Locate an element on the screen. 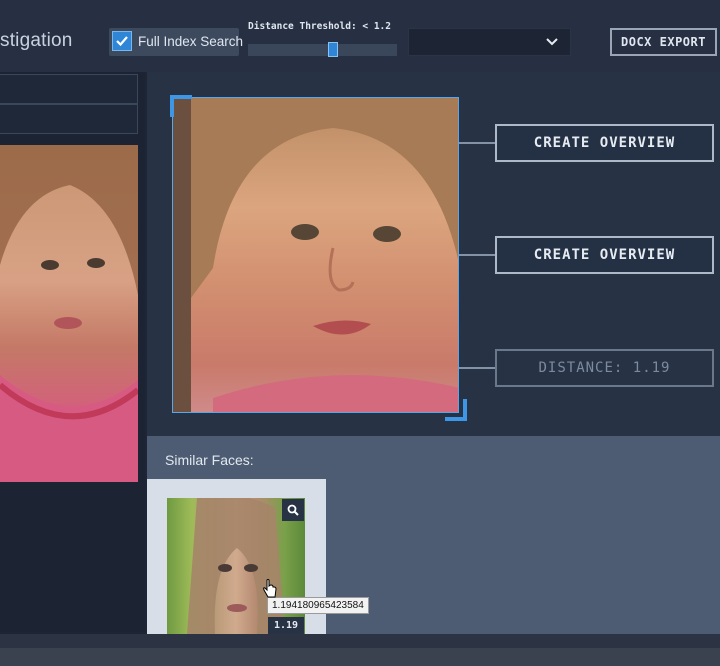  frame-corner-top-left is located at coordinates (181, 106).